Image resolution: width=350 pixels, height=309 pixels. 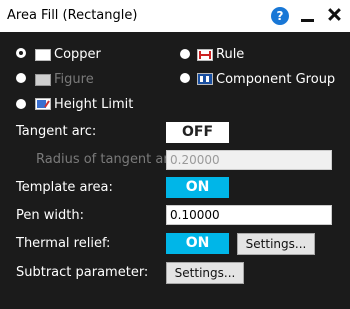 What do you see at coordinates (276, 79) in the screenshot?
I see `option-component-group-label: Component Group` at bounding box center [276, 79].